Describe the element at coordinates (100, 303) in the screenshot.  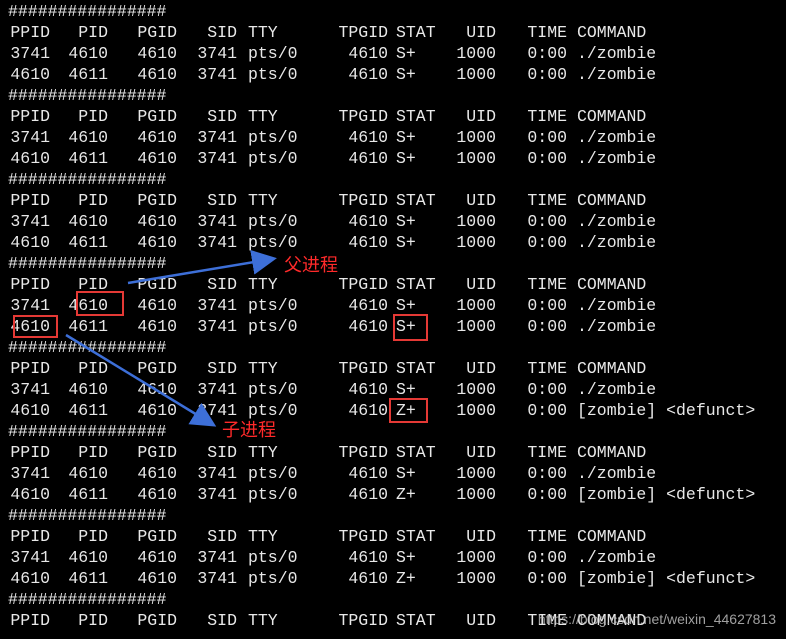
I see `parent-pid-highlight` at that location.